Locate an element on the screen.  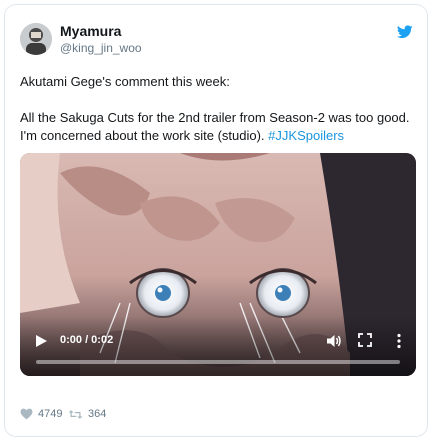
retweet-count: 364 is located at coordinates (97, 414).